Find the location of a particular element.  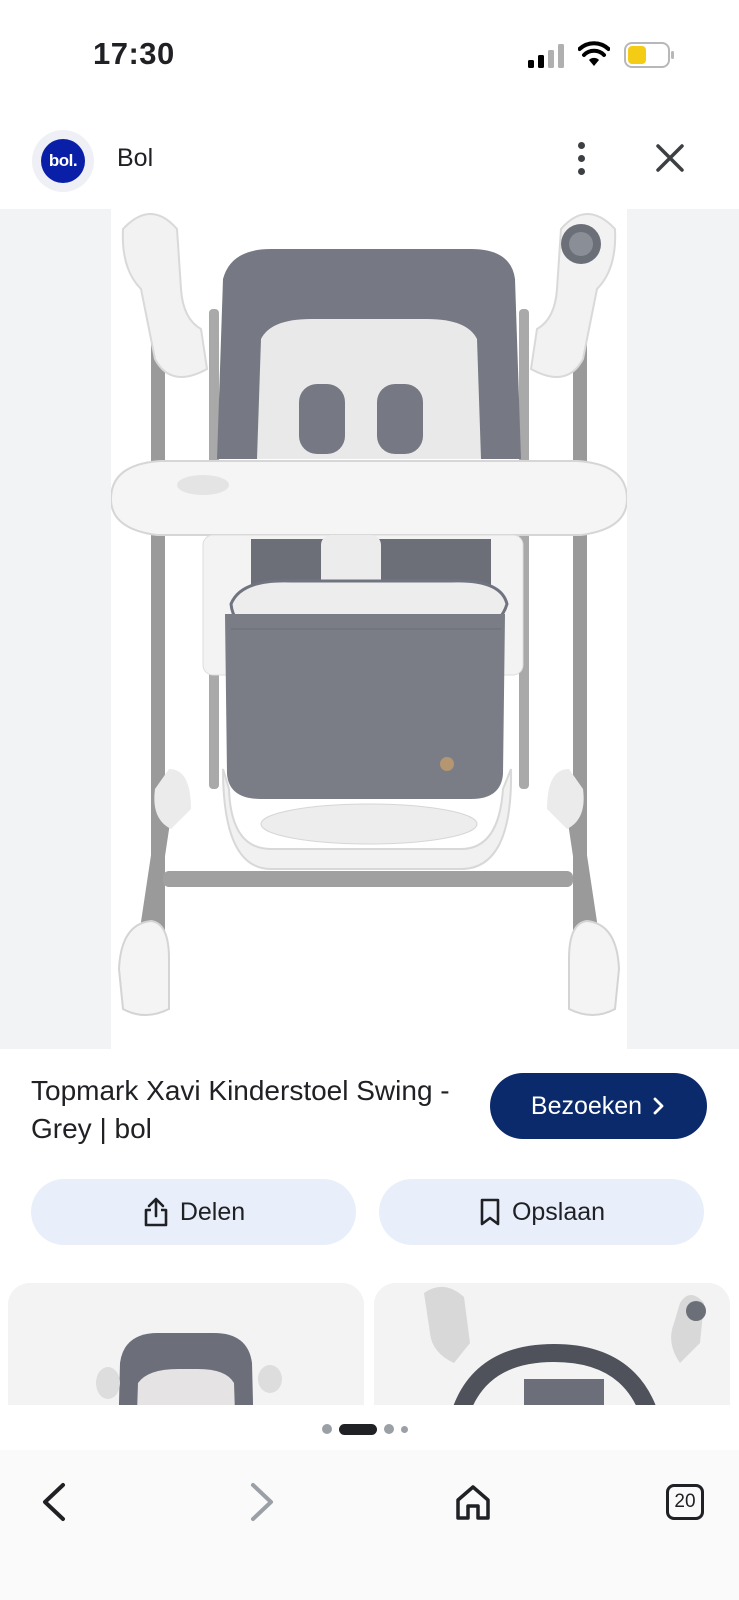

more-options-button is located at coordinates (581, 158).